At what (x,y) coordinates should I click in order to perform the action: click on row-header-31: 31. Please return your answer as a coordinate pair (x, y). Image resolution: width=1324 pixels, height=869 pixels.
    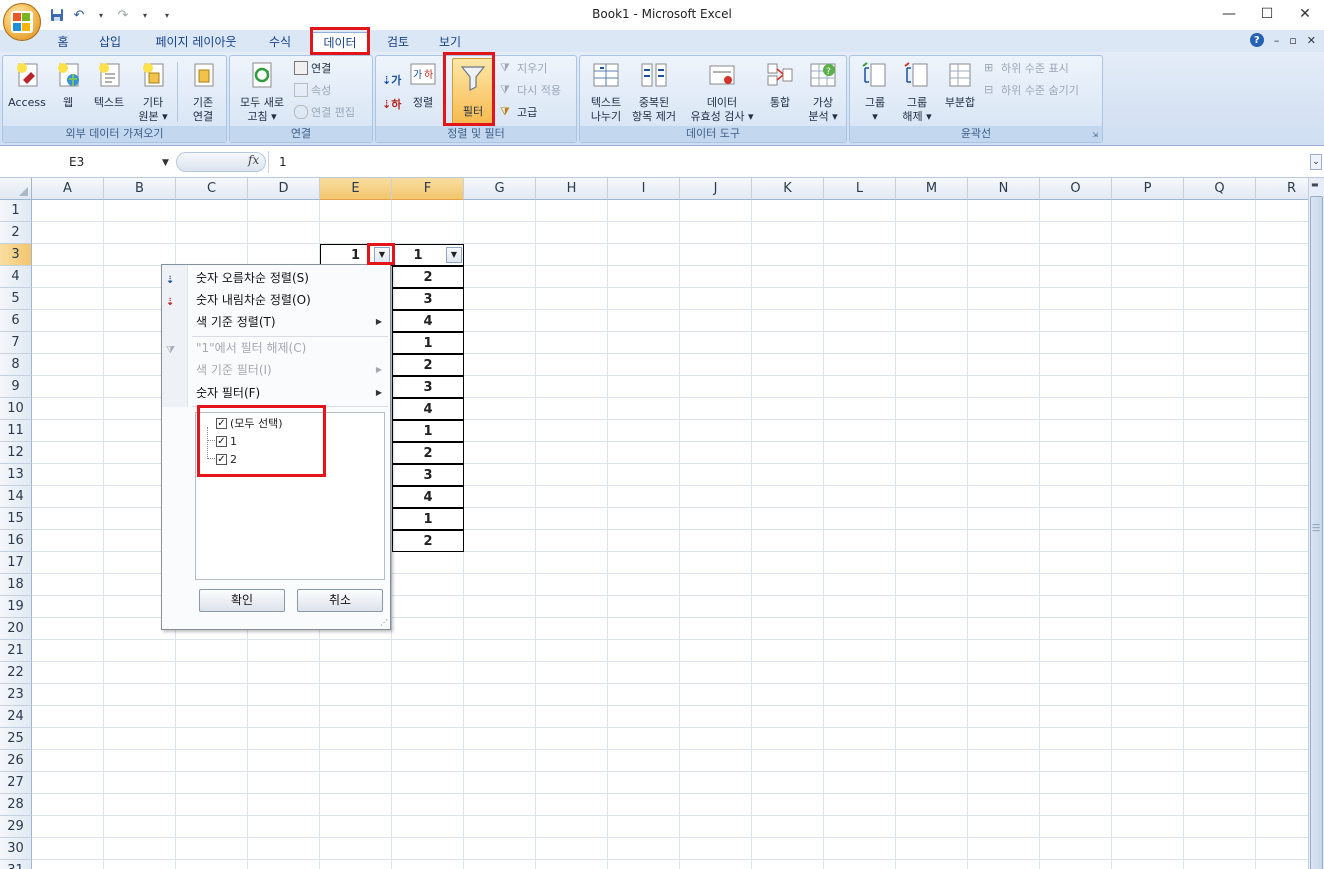
    Looking at the image, I should click on (16, 864).